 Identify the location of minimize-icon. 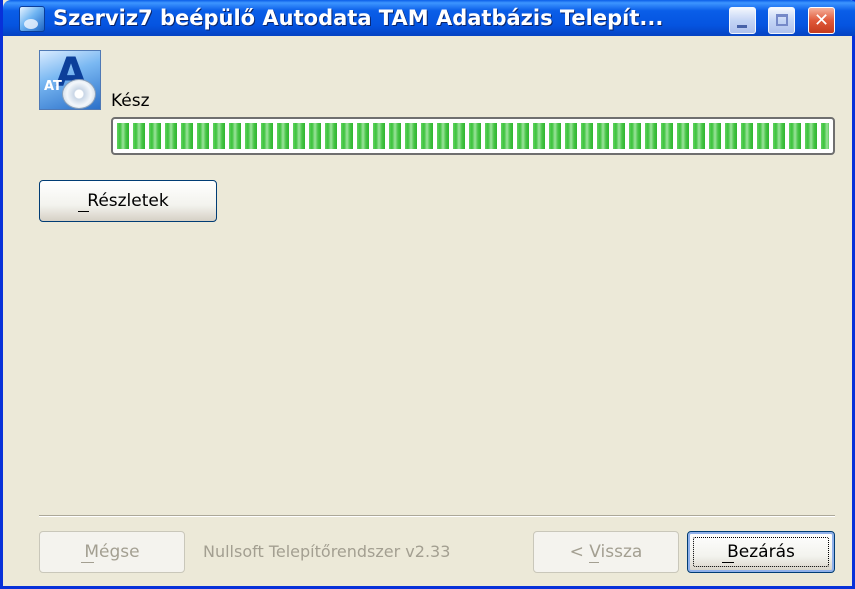
(742, 26).